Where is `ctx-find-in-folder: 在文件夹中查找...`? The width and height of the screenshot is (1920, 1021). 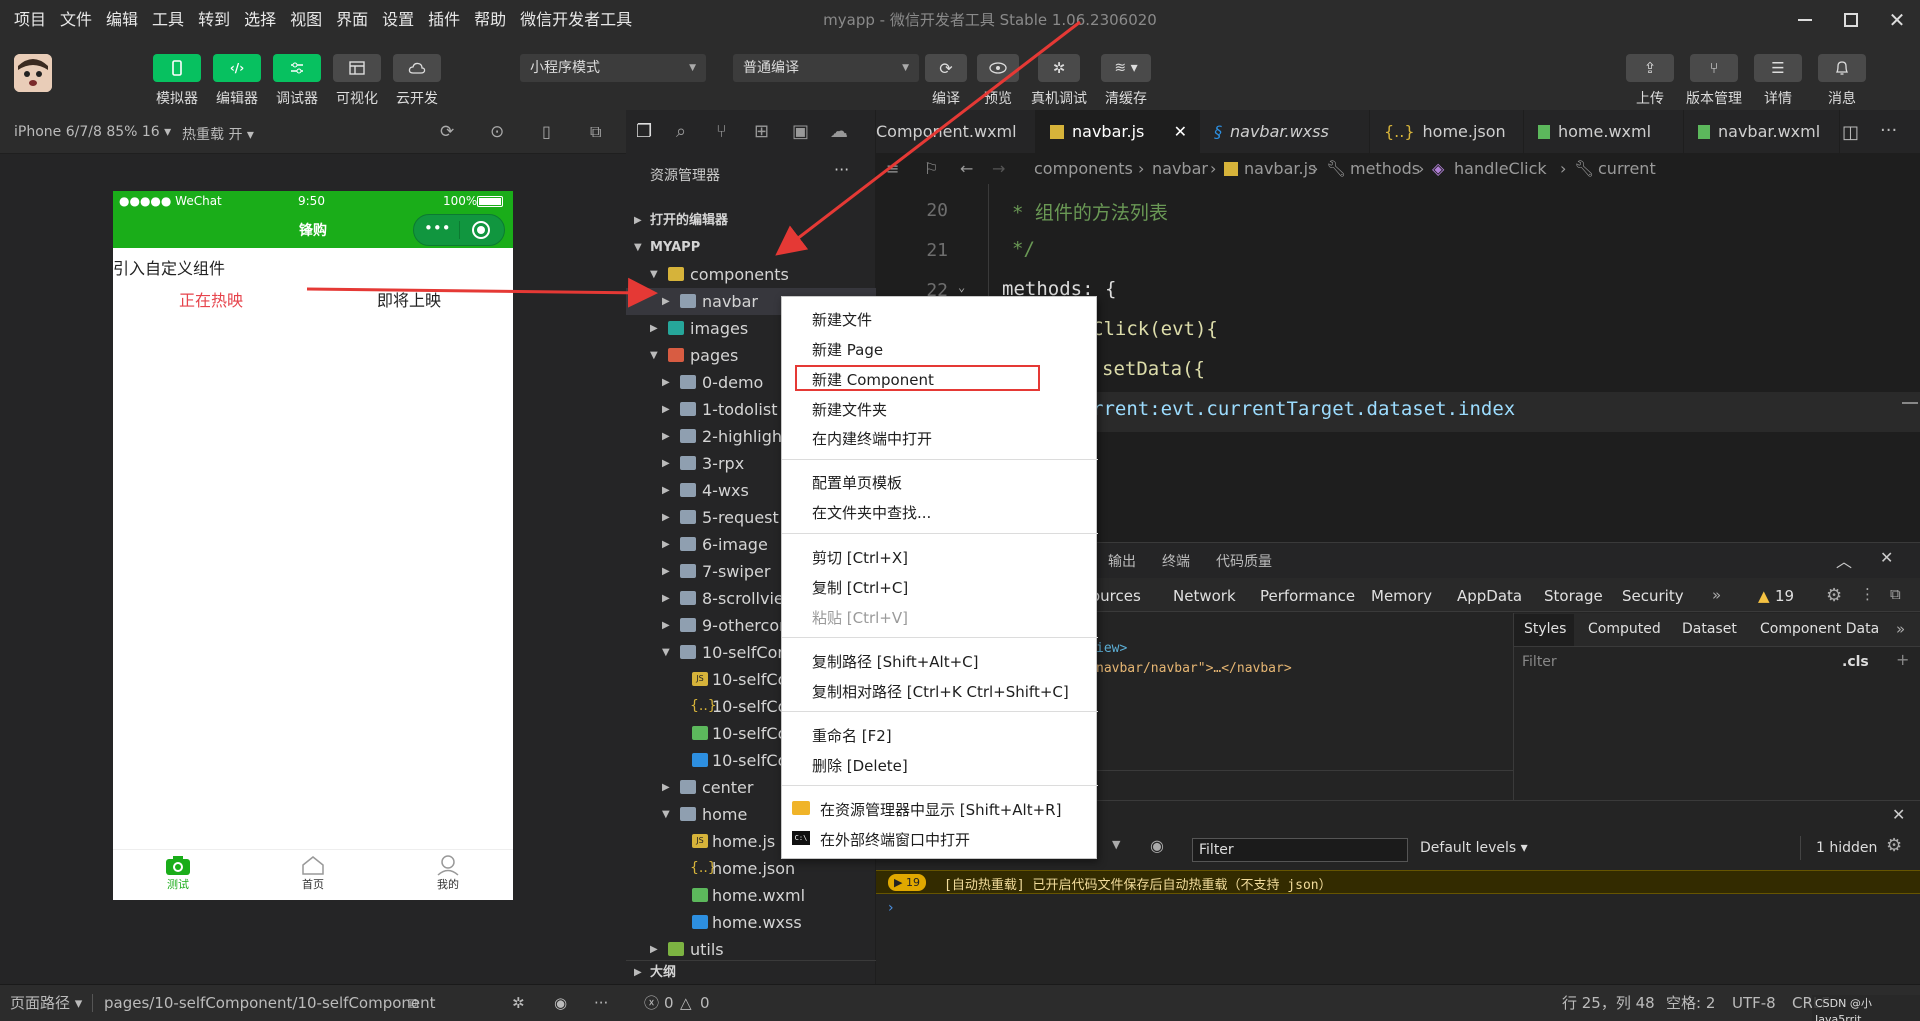 ctx-find-in-folder: 在文件夹中查找... is located at coordinates (871, 512).